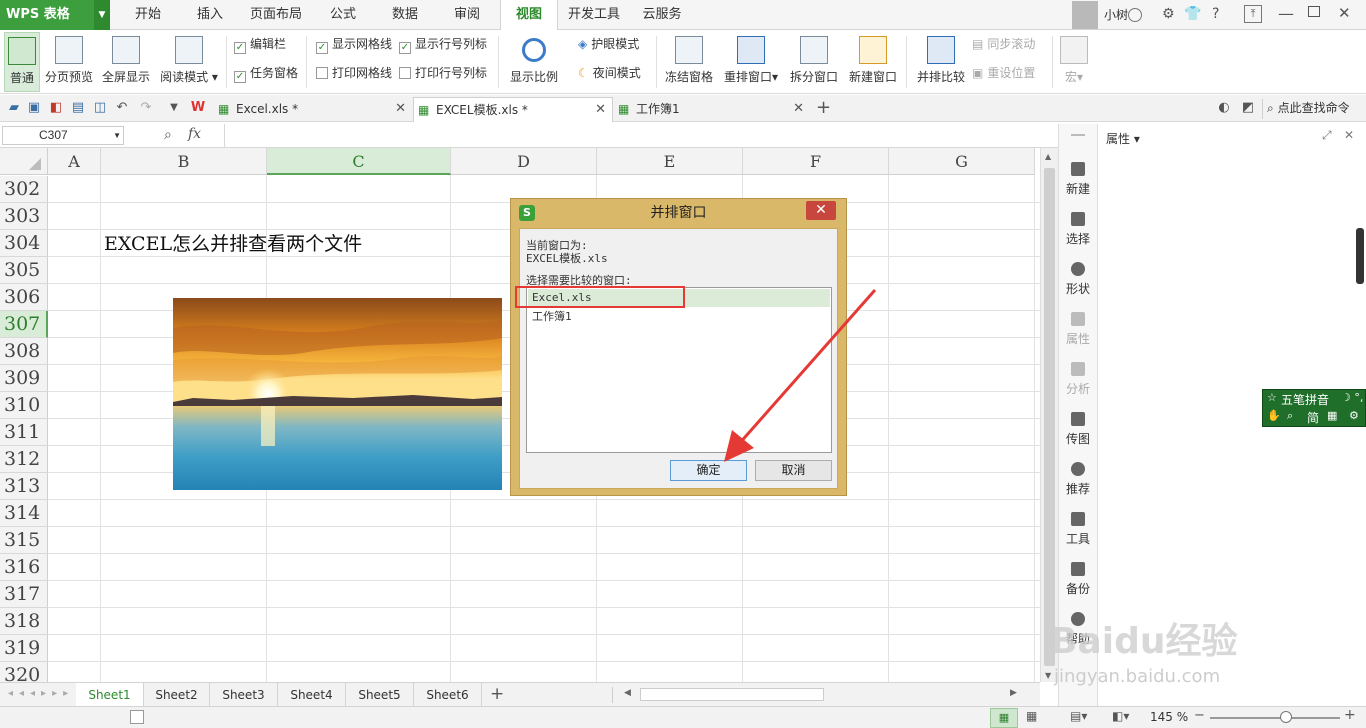 The image size is (1366, 728). Describe the element at coordinates (1253, 14) in the screenshot. I see `collapse-ribbon-icon: ⤒` at that location.